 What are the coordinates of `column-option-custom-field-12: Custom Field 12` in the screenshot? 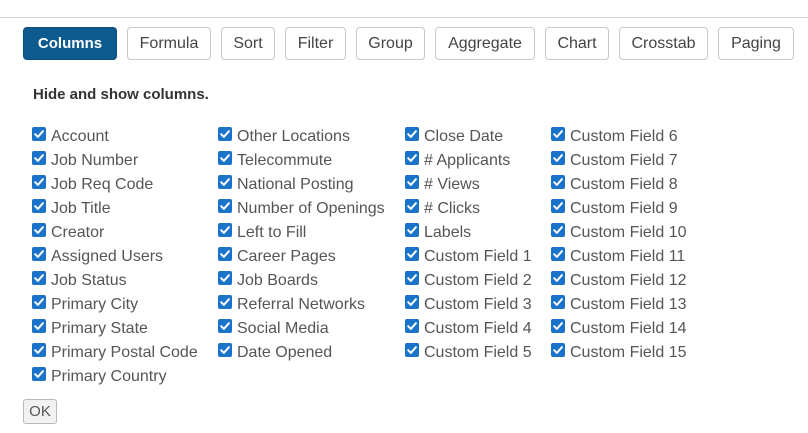 It's located at (619, 281).